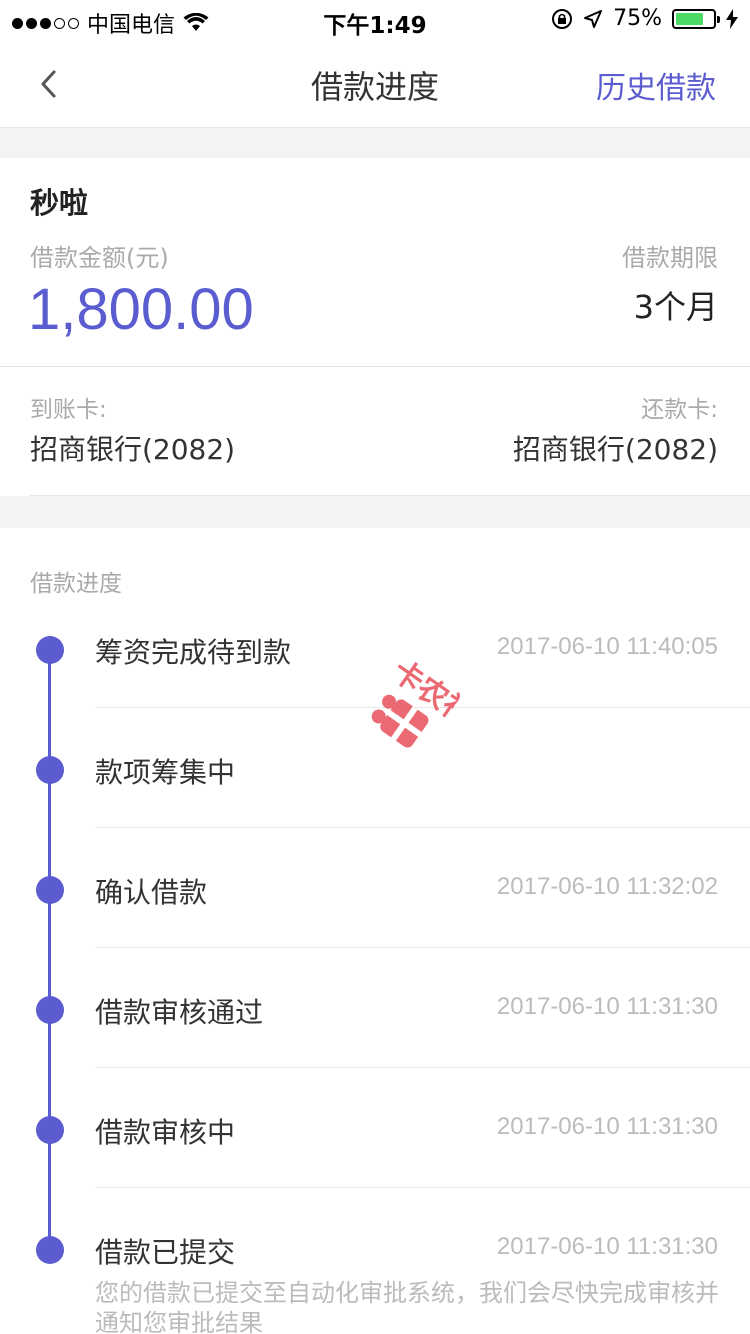 The image size is (750, 1334). What do you see at coordinates (68, 410) in the screenshot?
I see `receive-card-label: 到账卡:` at bounding box center [68, 410].